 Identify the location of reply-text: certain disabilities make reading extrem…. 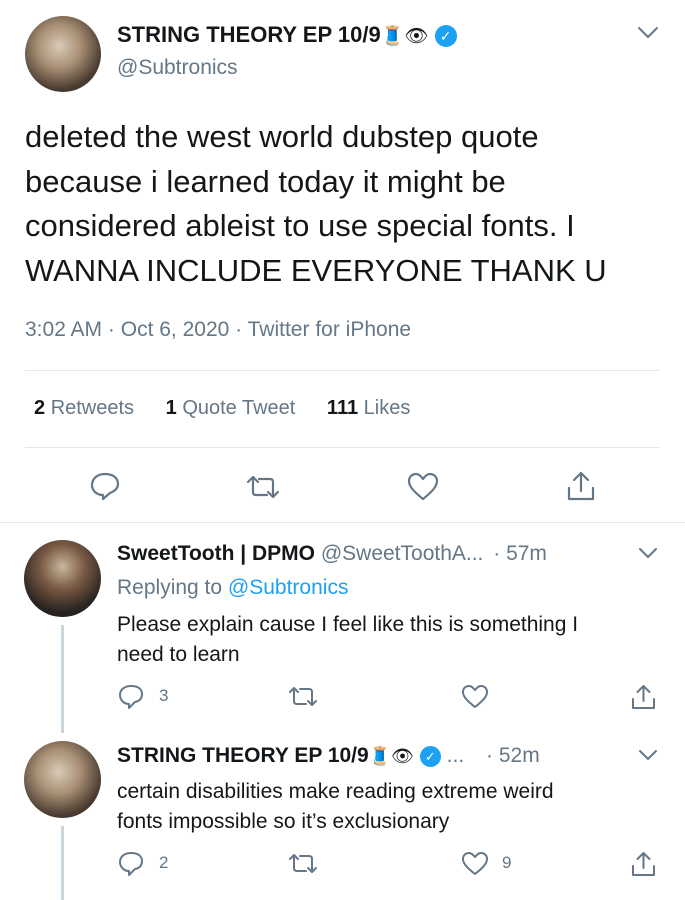
(335, 807).